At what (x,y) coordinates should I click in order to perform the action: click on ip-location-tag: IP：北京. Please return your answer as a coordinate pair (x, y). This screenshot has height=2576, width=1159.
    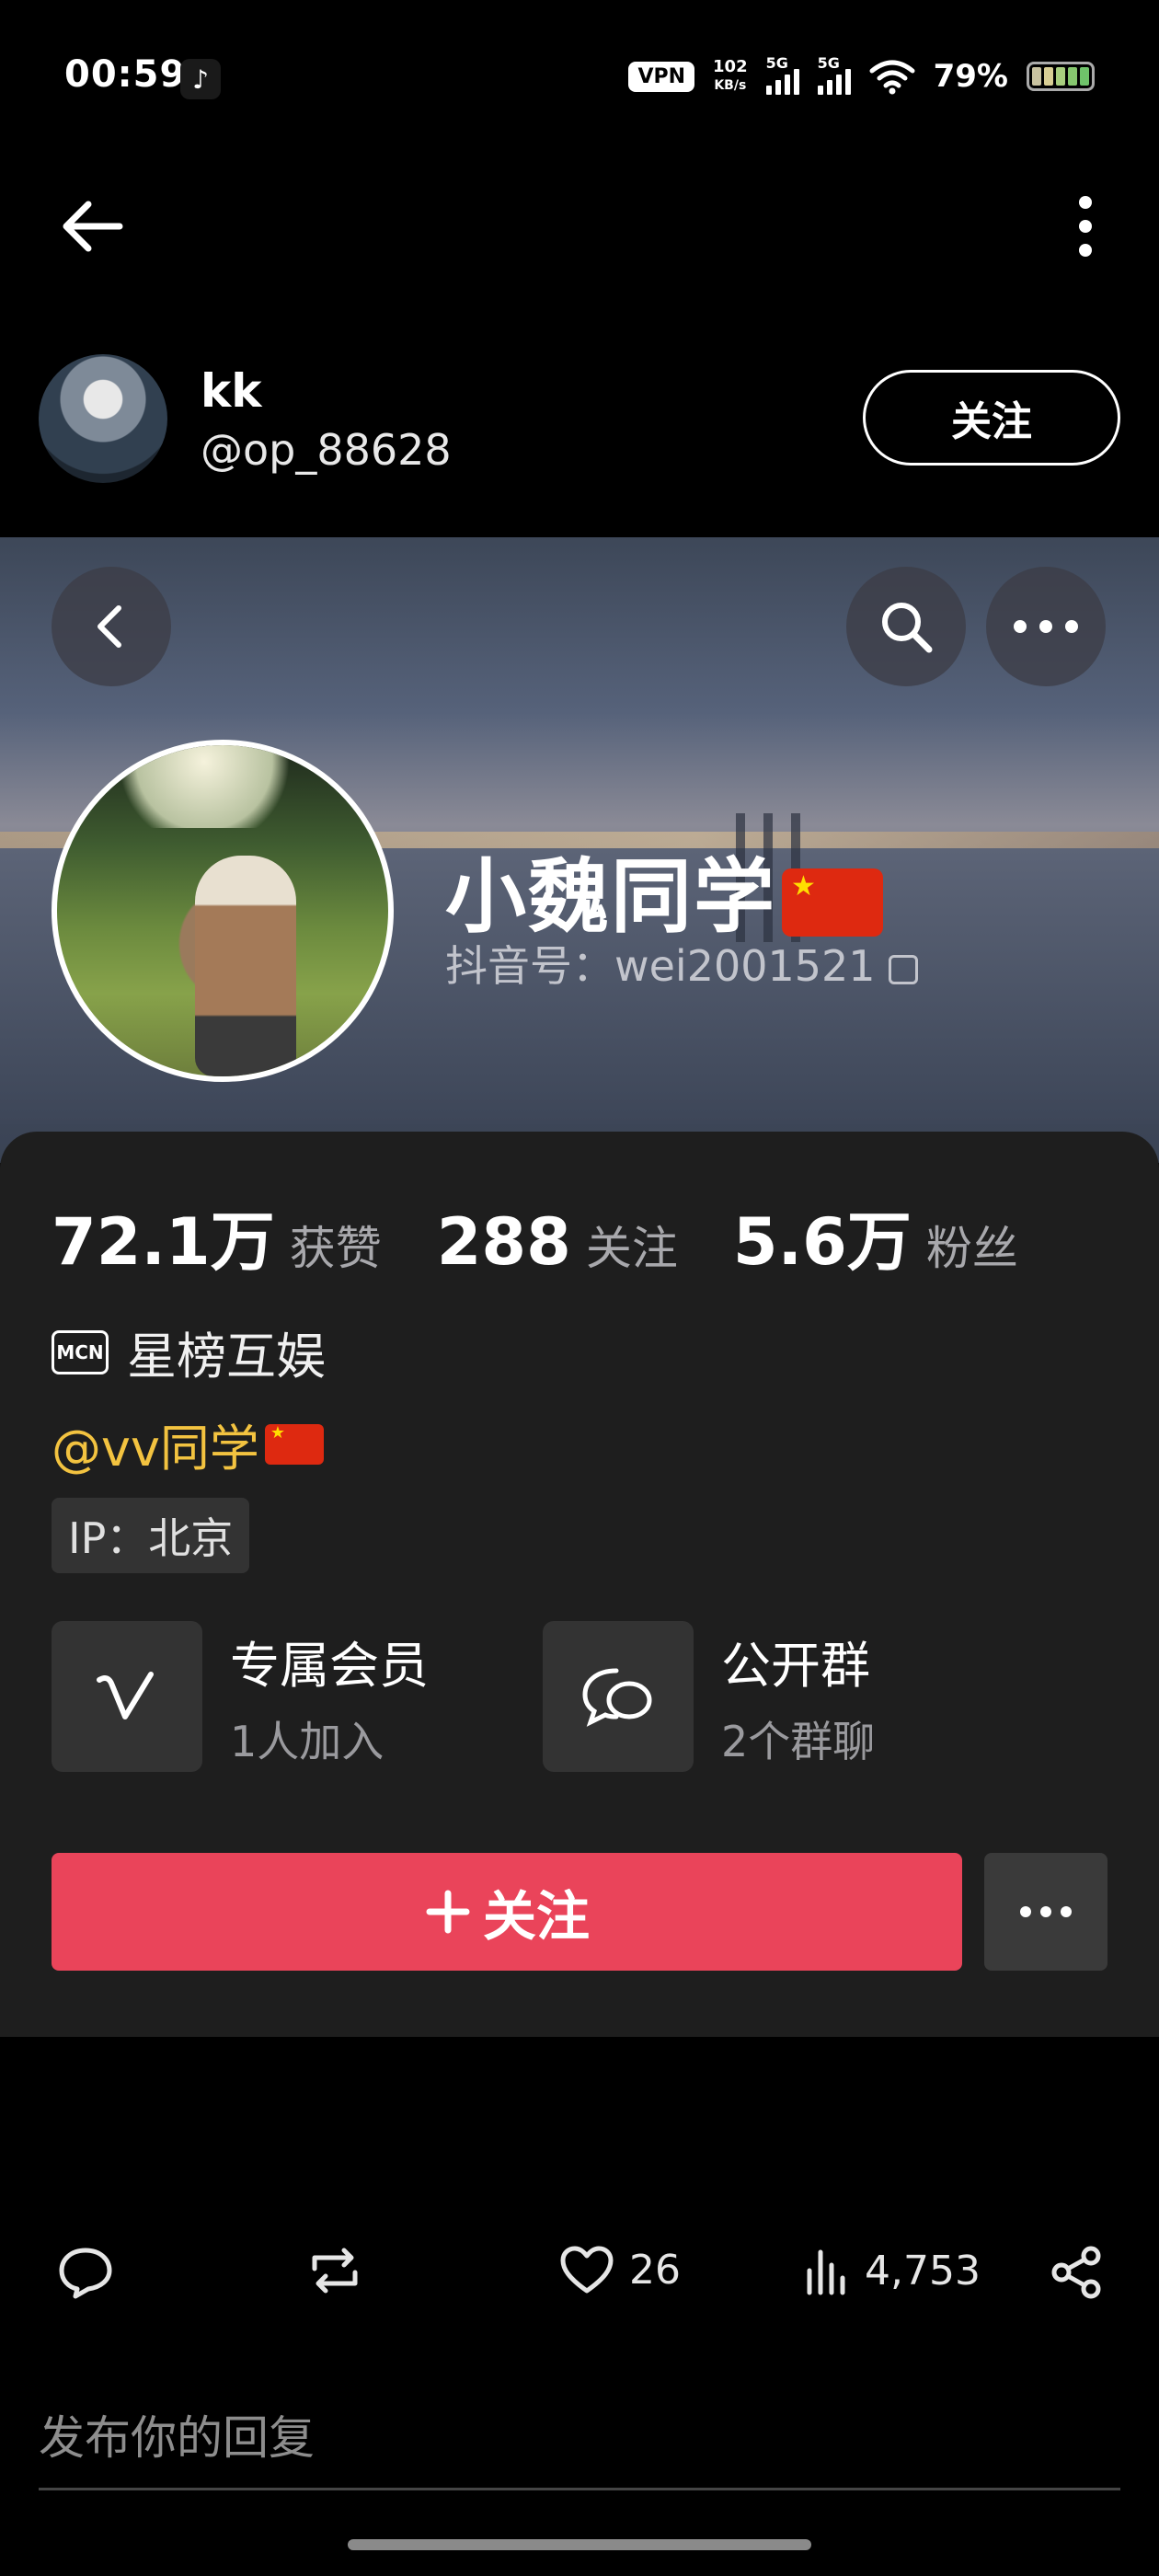
    Looking at the image, I should click on (151, 1535).